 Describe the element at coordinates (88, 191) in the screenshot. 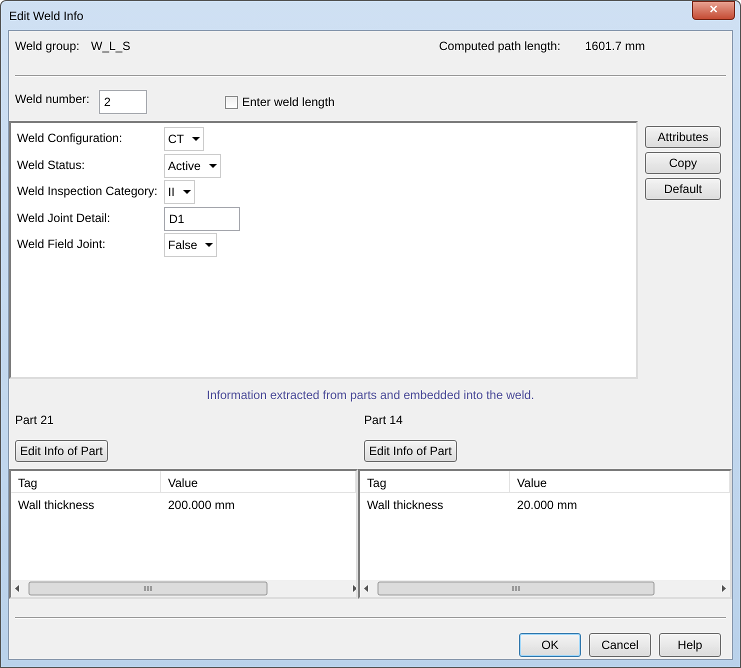

I see `attribute-label: Weld Inspection Category:` at that location.